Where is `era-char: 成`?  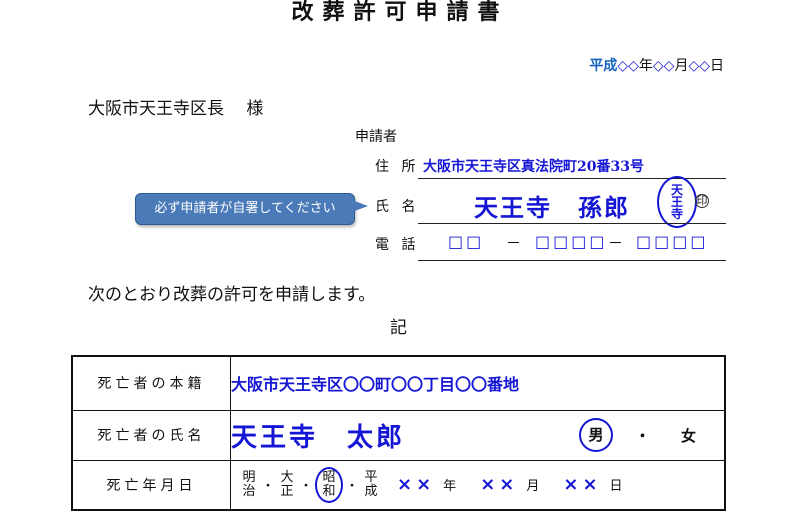
era-char: 成 is located at coordinates (371, 491).